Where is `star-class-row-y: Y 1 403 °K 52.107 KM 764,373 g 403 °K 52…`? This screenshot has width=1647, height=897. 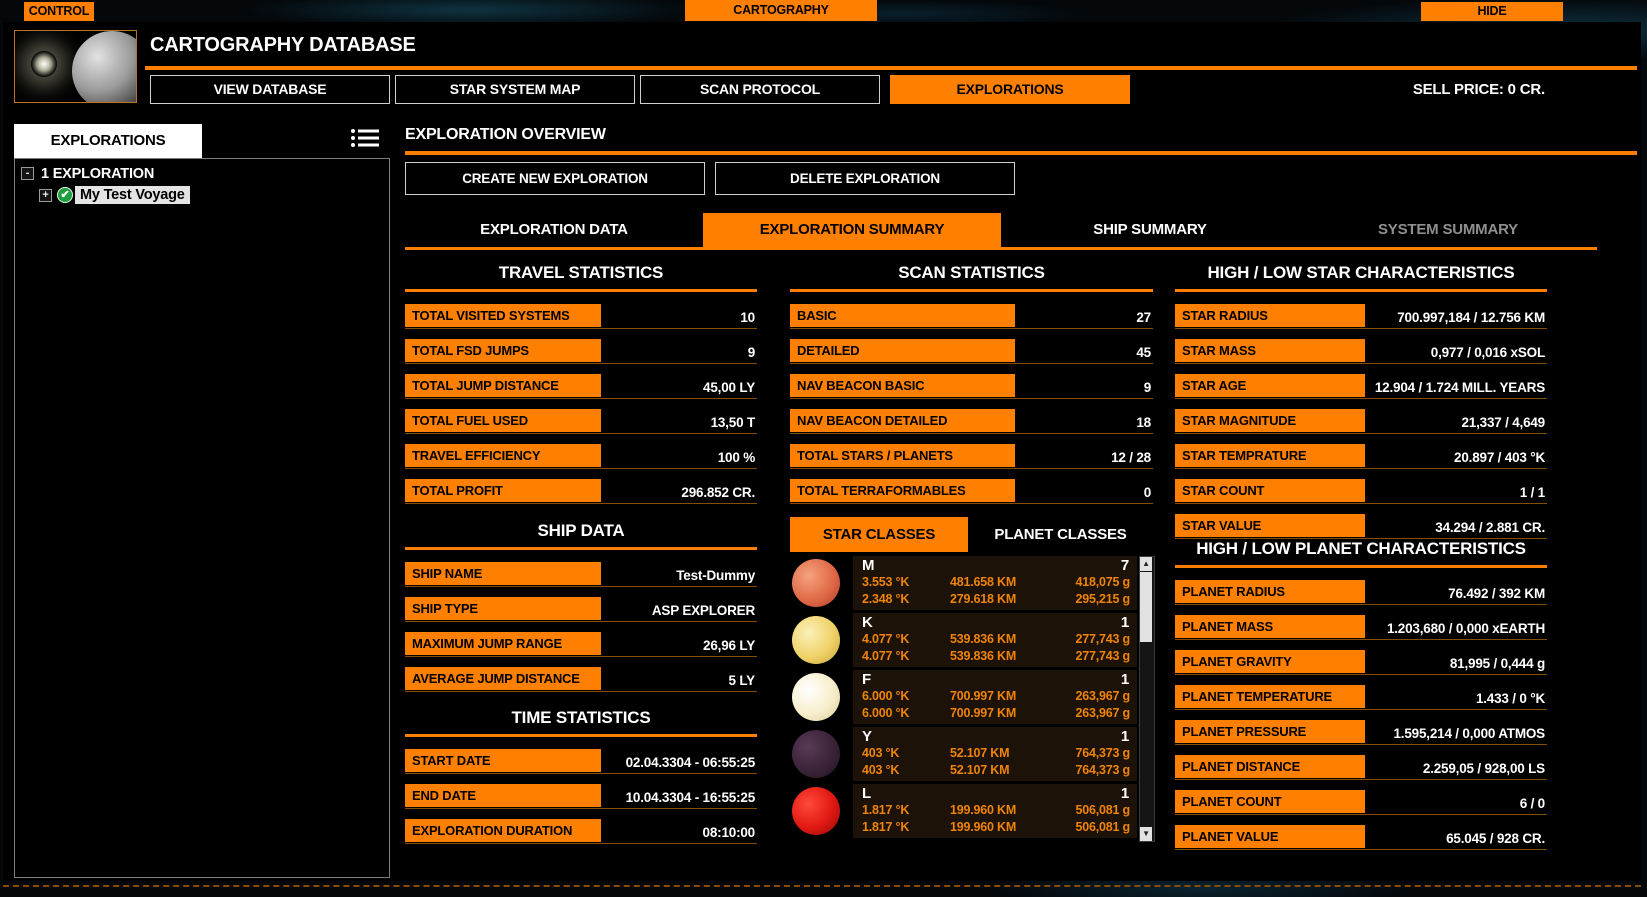
star-class-row-y: Y 1 403 °K 52.107 KM 764,373 g 403 °K 52… is located at coordinates (963, 754).